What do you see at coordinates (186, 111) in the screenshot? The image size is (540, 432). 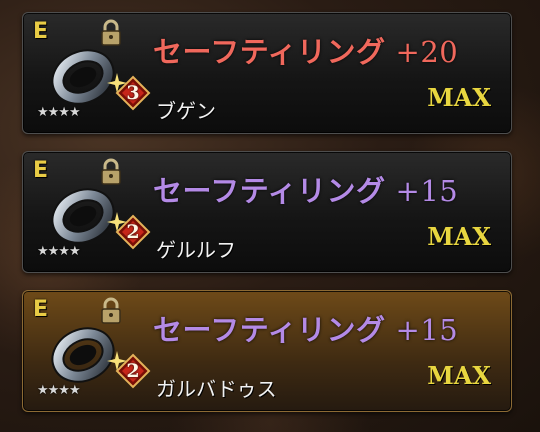 I see `owner-name: ブゲン` at bounding box center [186, 111].